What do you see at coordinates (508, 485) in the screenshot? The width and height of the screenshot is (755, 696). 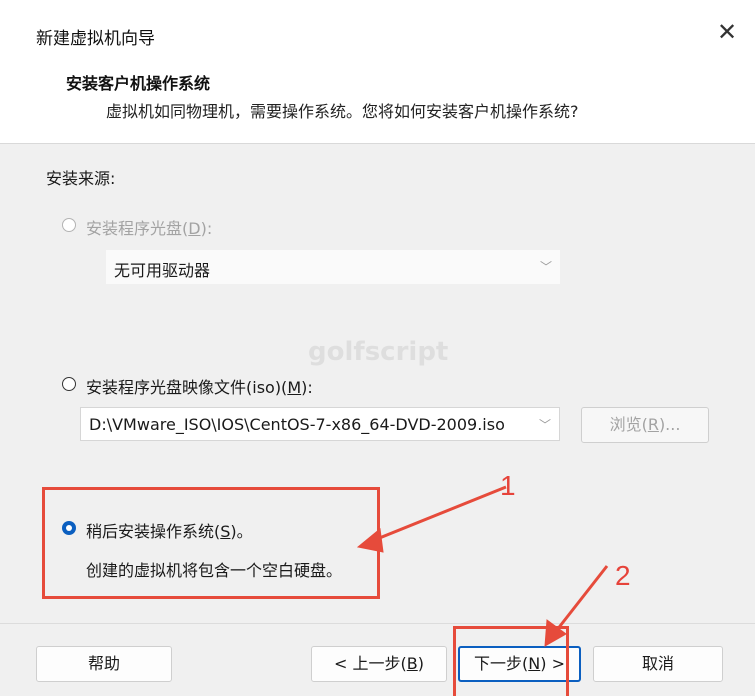 I see `annotation-label-1: 1` at bounding box center [508, 485].